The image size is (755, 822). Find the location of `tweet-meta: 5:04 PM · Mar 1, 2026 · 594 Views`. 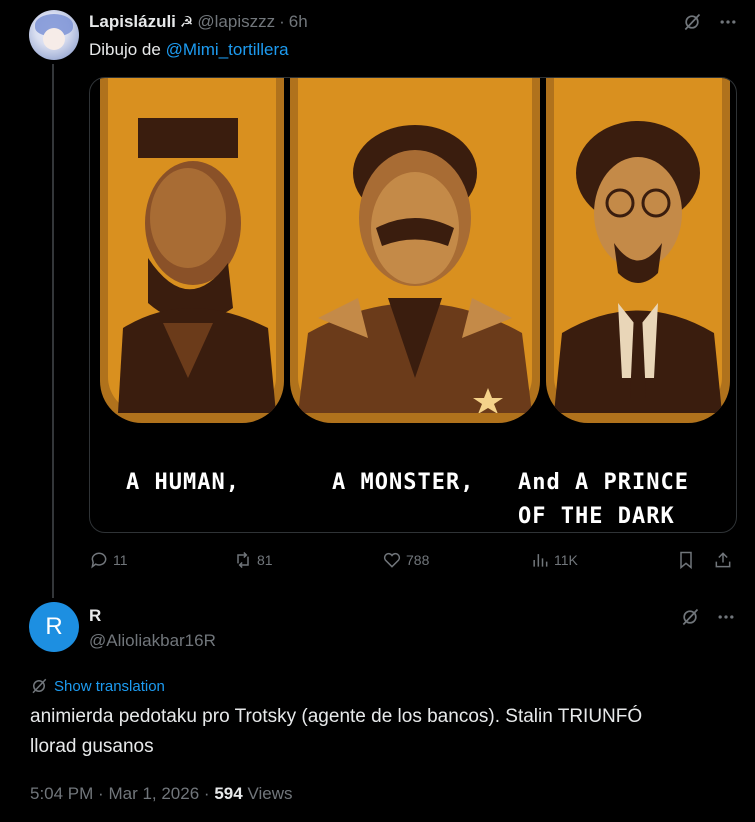

tweet-meta: 5:04 PM · Mar 1, 2026 · 594 Views is located at coordinates (161, 794).